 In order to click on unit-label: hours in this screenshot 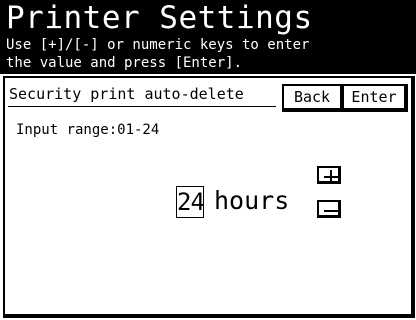, I will do `click(252, 200)`.